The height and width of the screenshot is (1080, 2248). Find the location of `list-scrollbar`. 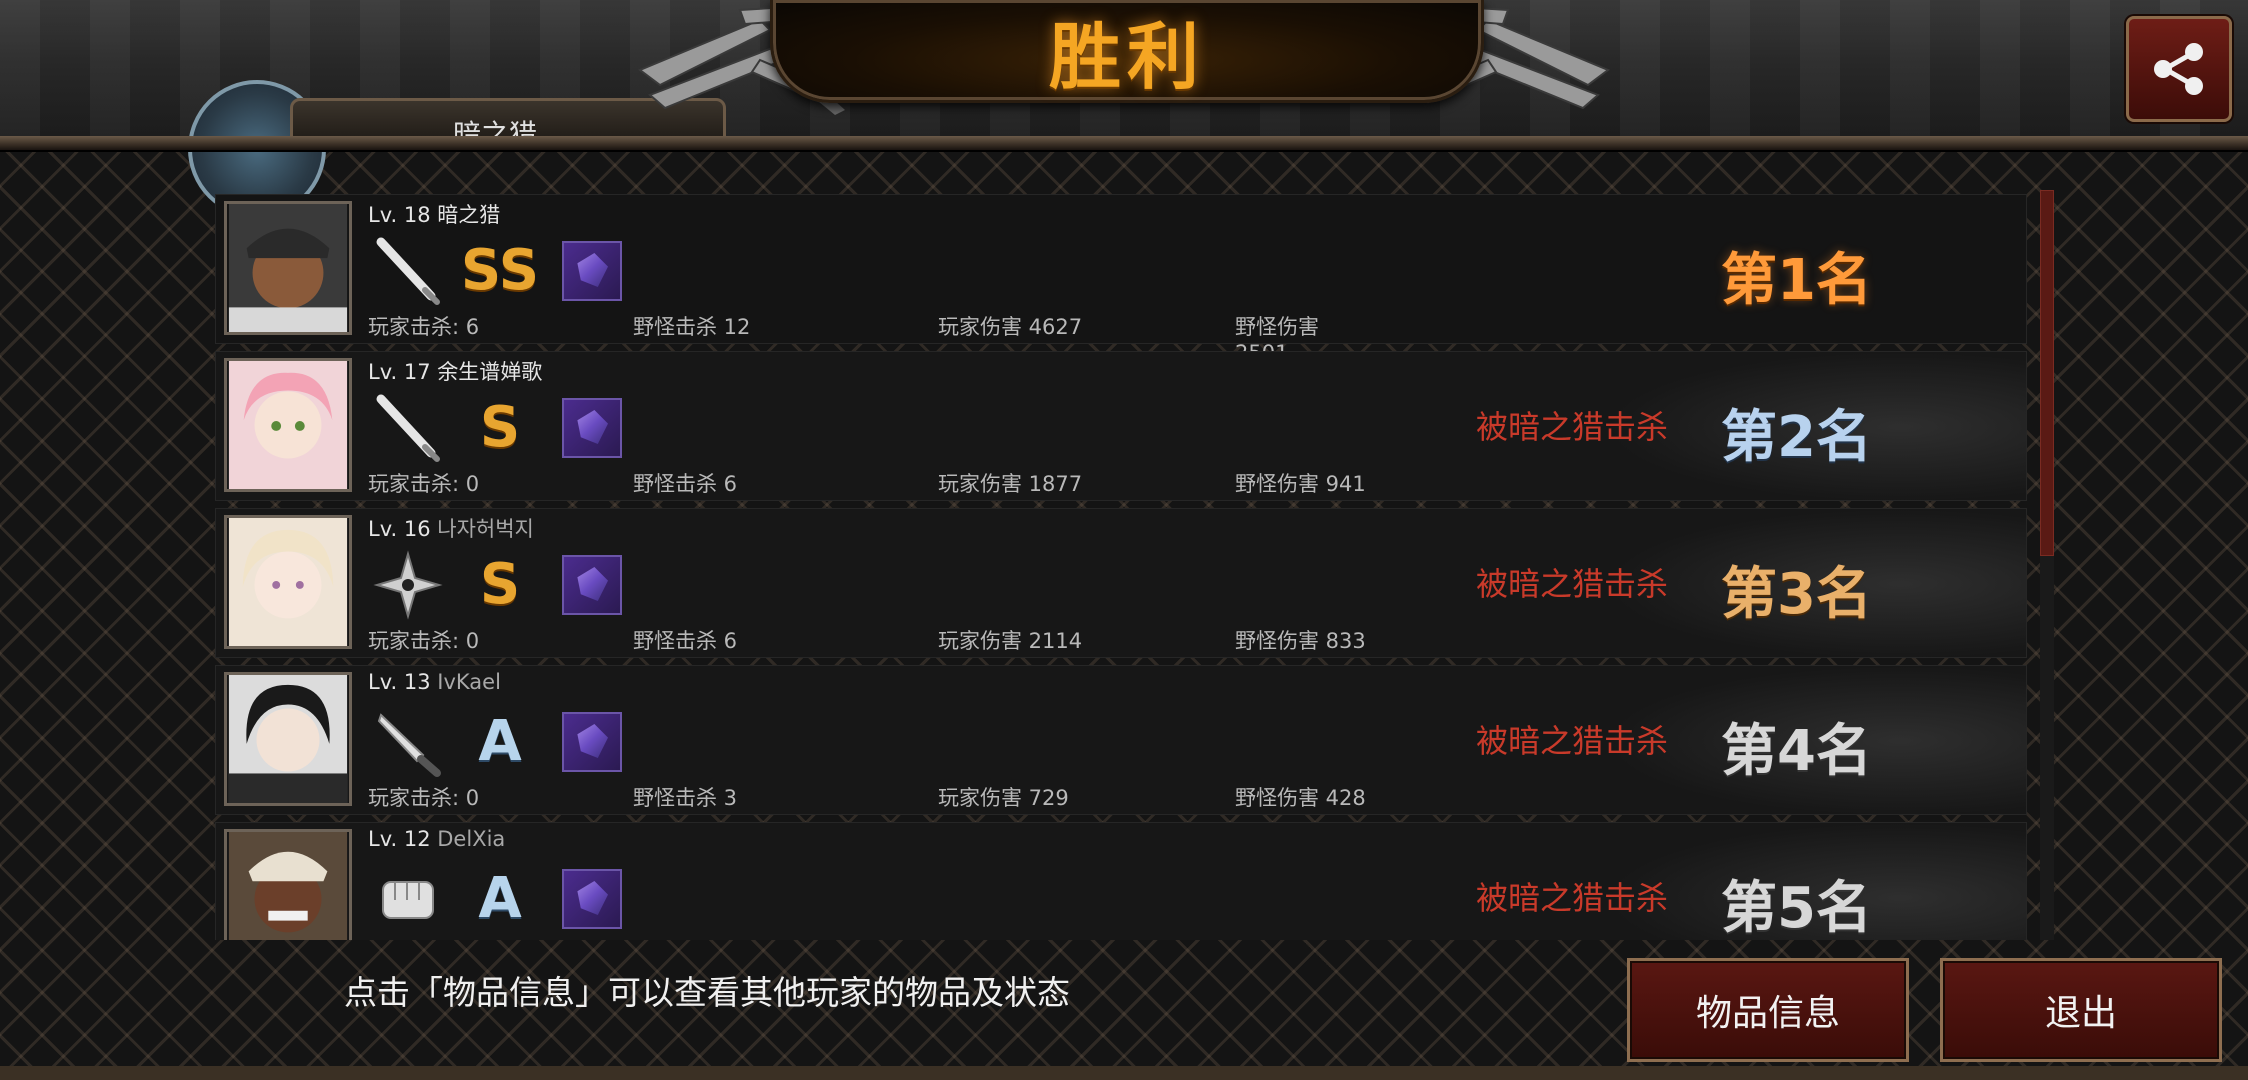

list-scrollbar is located at coordinates (2047, 565).